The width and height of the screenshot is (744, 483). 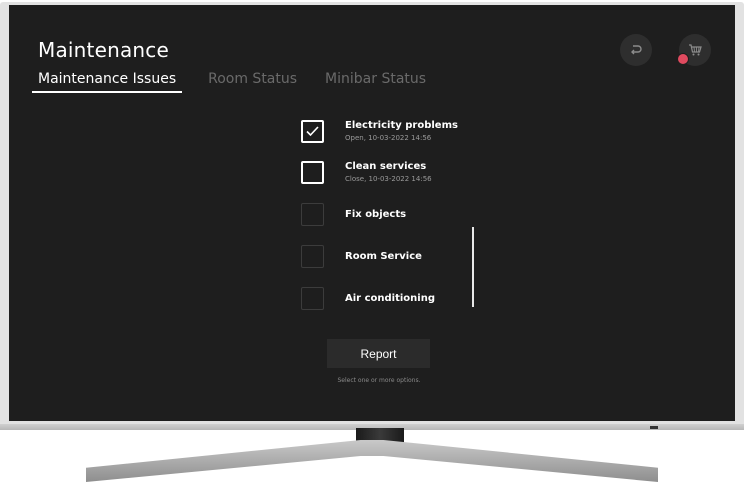 I want to click on back-arrow-icon, so click(x=636, y=50).